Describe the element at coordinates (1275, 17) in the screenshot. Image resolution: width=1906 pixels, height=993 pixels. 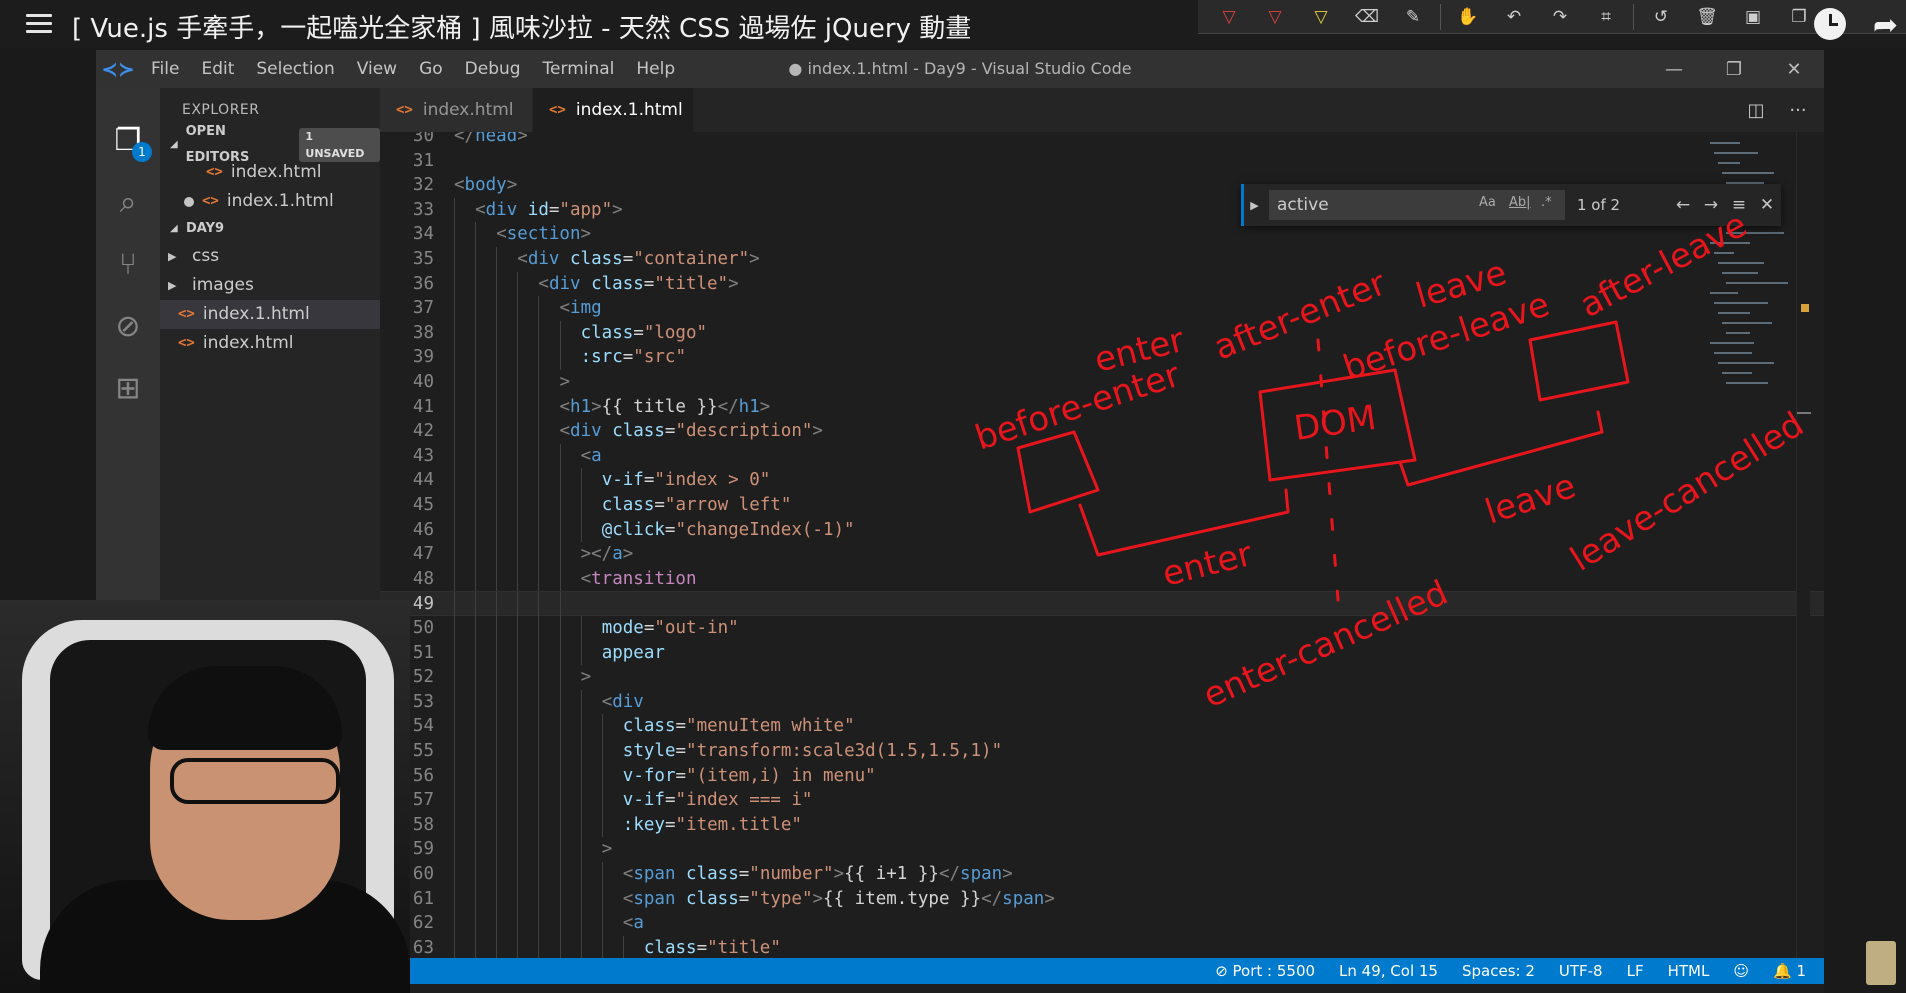
I see `red-pen-icon: ▽` at that location.